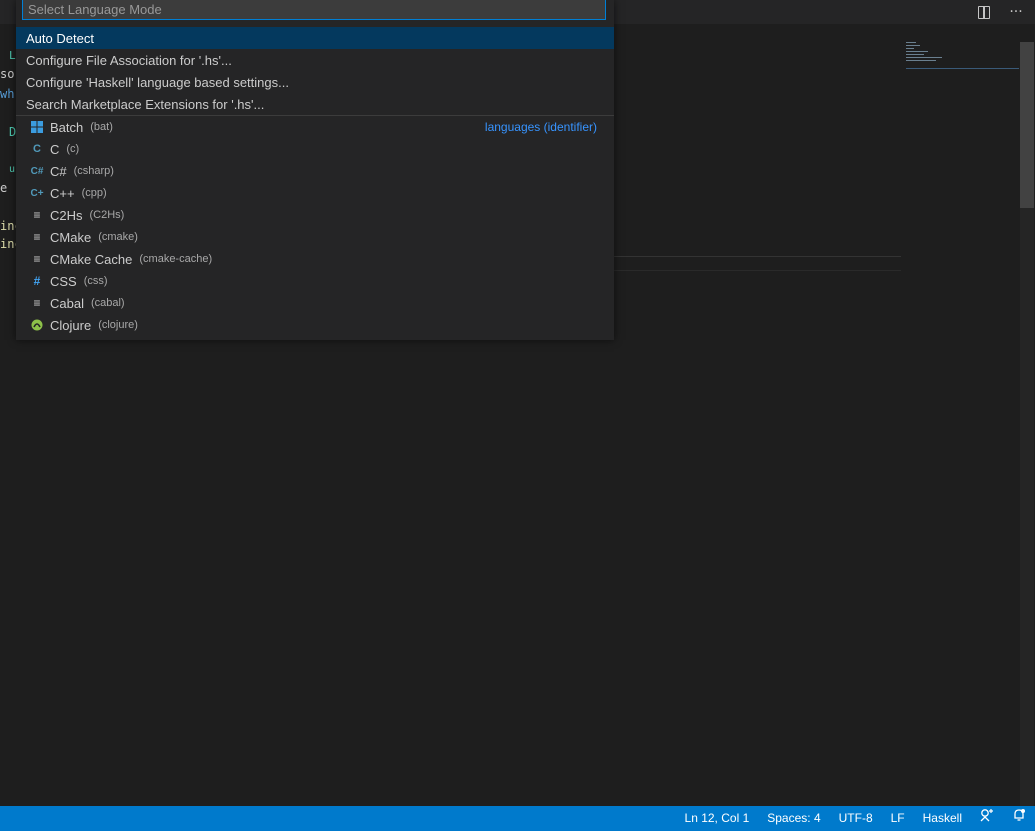 The width and height of the screenshot is (1035, 831). What do you see at coordinates (91, 259) in the screenshot?
I see `language-name: CMake Cache` at bounding box center [91, 259].